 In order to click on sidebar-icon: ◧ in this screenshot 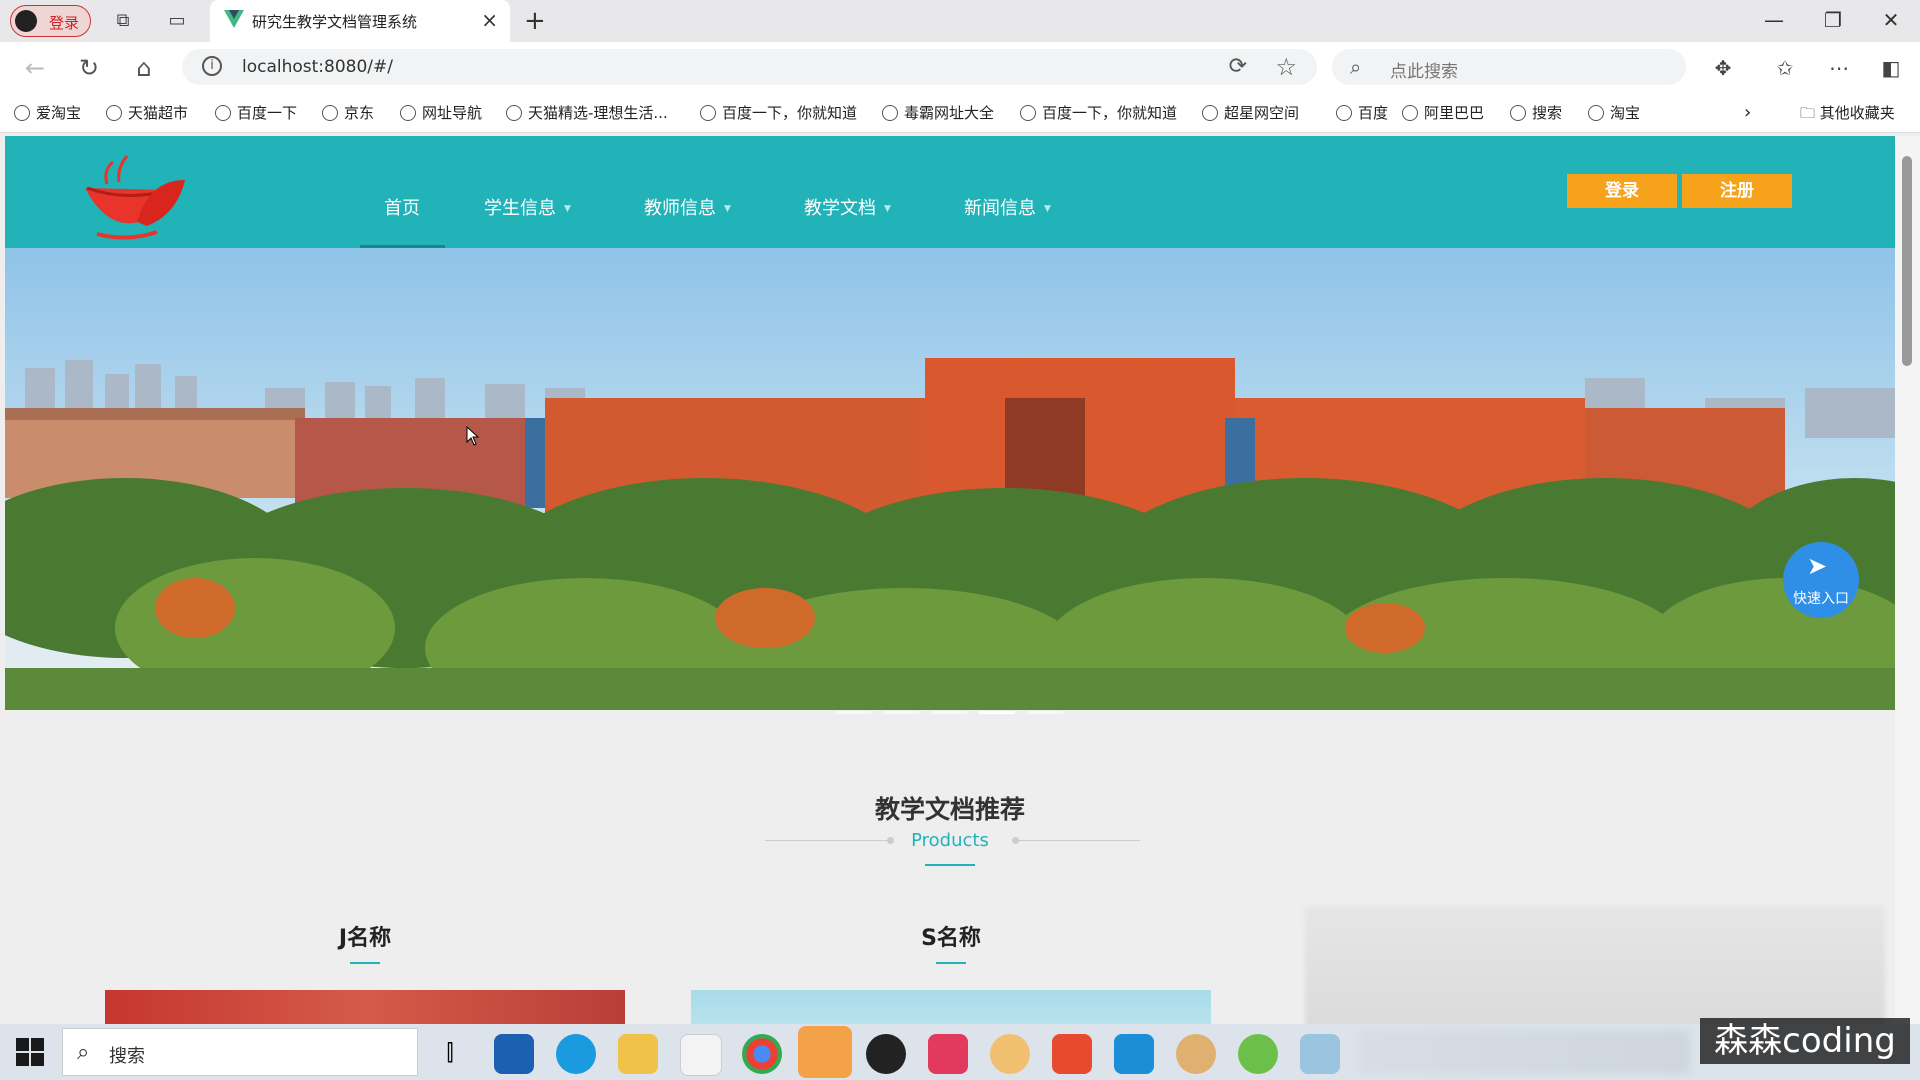, I will do `click(1891, 68)`.